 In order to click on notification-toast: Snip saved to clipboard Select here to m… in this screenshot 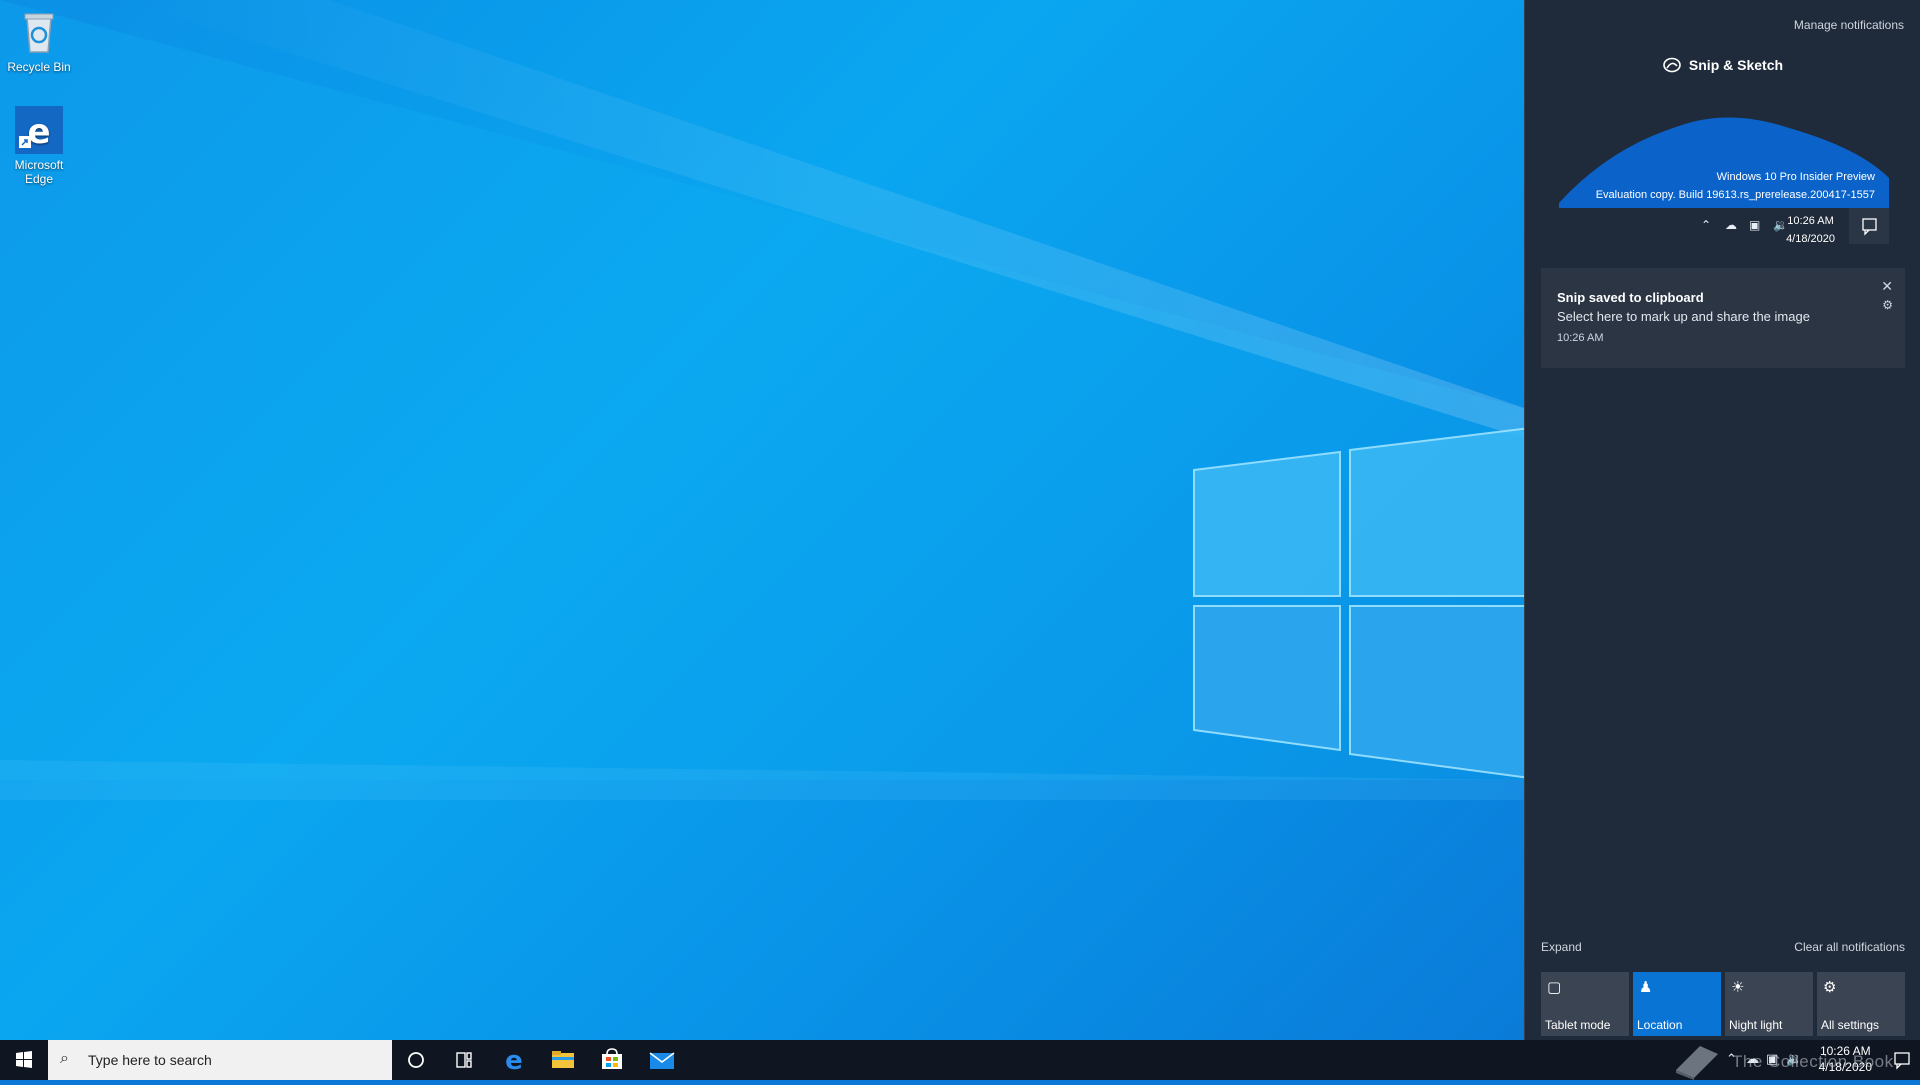, I will do `click(1723, 318)`.